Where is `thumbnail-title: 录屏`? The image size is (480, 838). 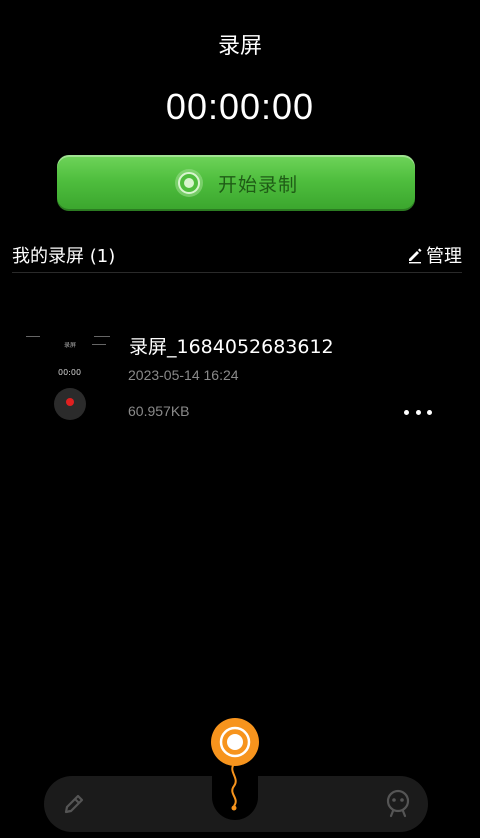 thumbnail-title: 录屏 is located at coordinates (70, 345).